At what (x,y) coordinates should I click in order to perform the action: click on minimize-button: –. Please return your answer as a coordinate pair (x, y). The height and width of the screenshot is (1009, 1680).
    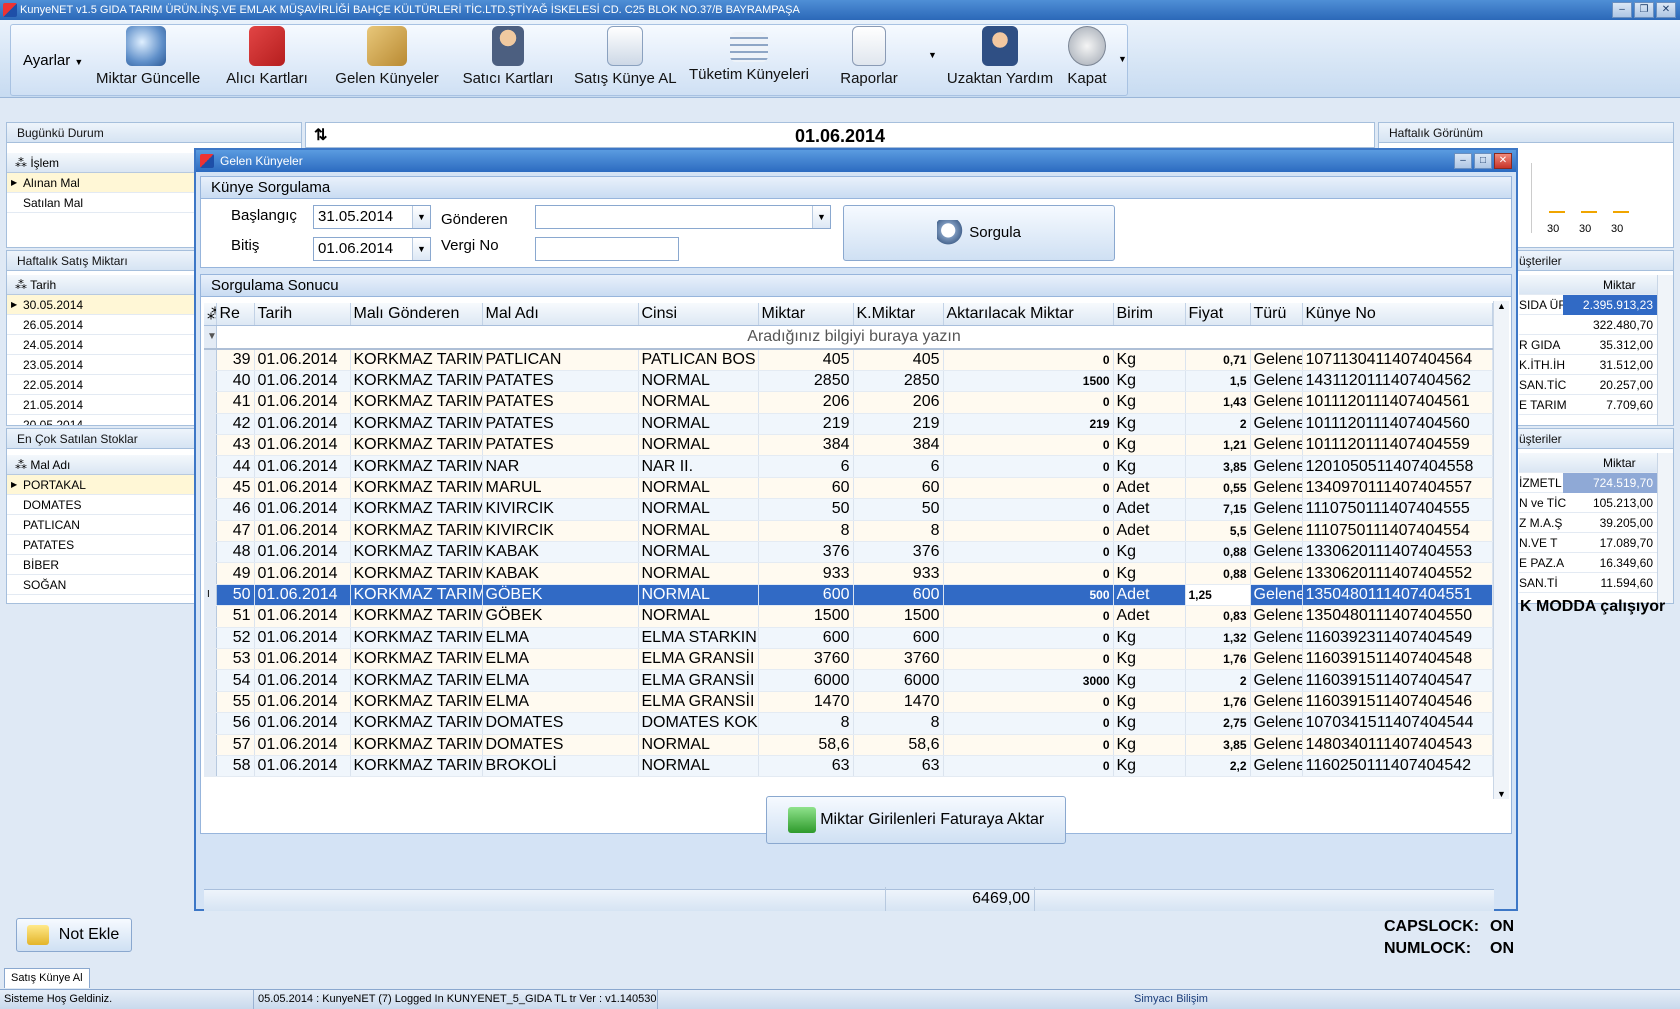
    Looking at the image, I should click on (1622, 10).